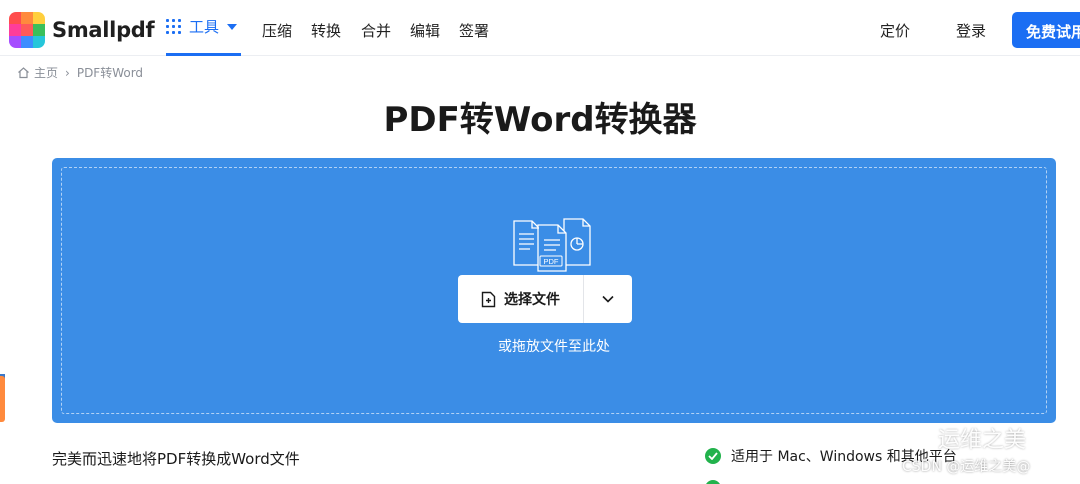 This screenshot has width=1080, height=484. I want to click on tools-label: 工具, so click(204, 27).